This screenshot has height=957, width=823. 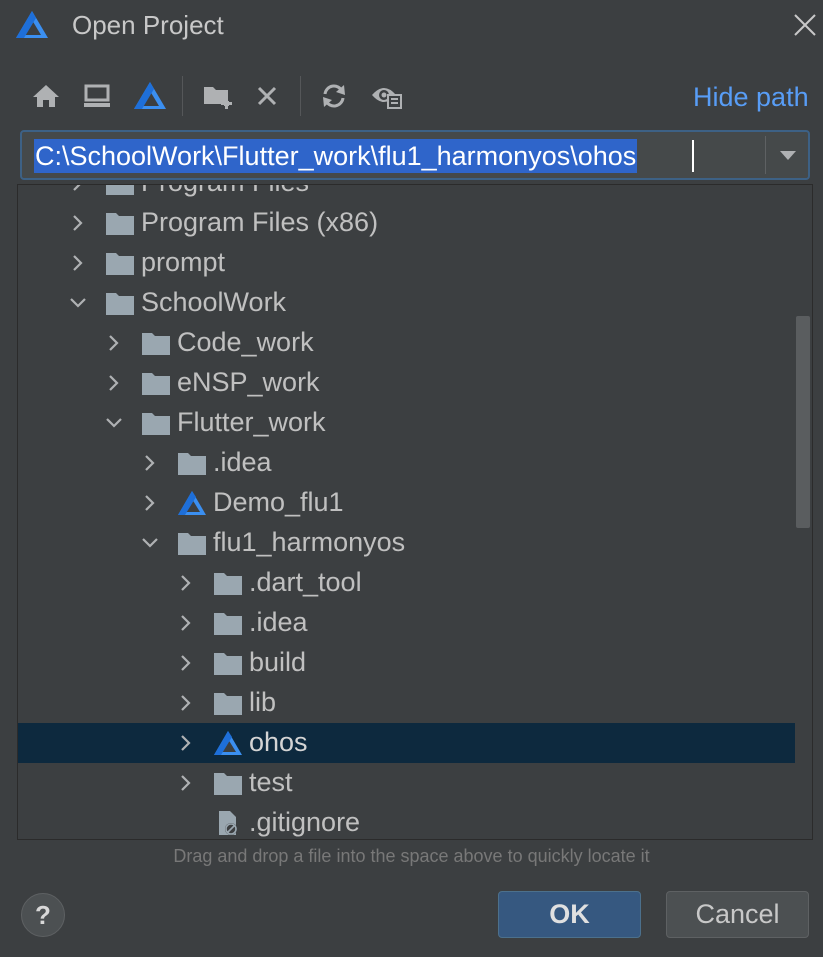 I want to click on tree-row: flu1_harmonyos, so click(x=406, y=543).